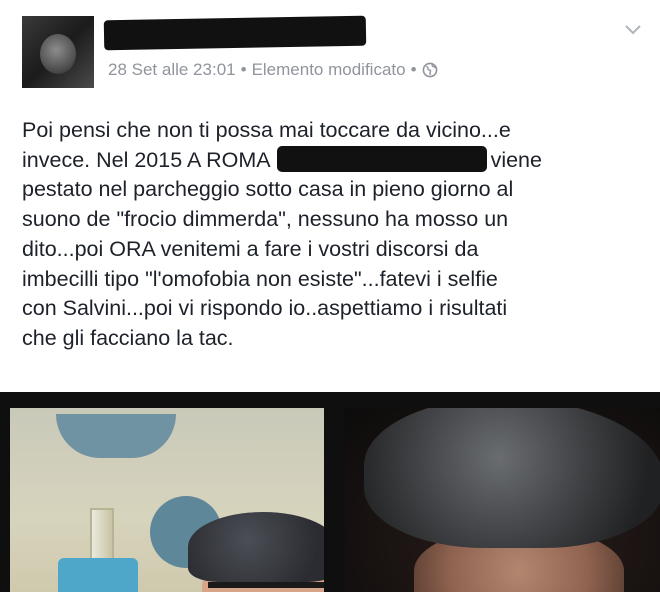  I want to click on redacted-person-name, so click(381, 158).